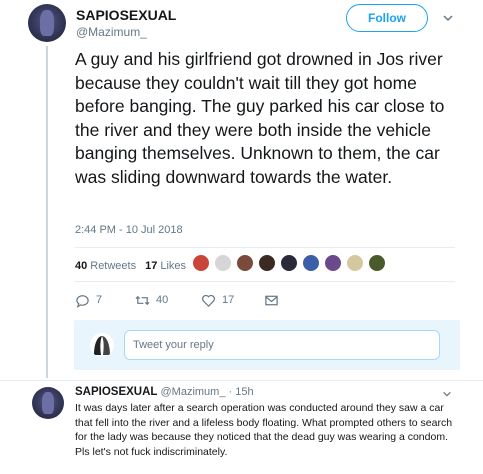  What do you see at coordinates (387, 18) in the screenshot?
I see `follow-button: Follow` at bounding box center [387, 18].